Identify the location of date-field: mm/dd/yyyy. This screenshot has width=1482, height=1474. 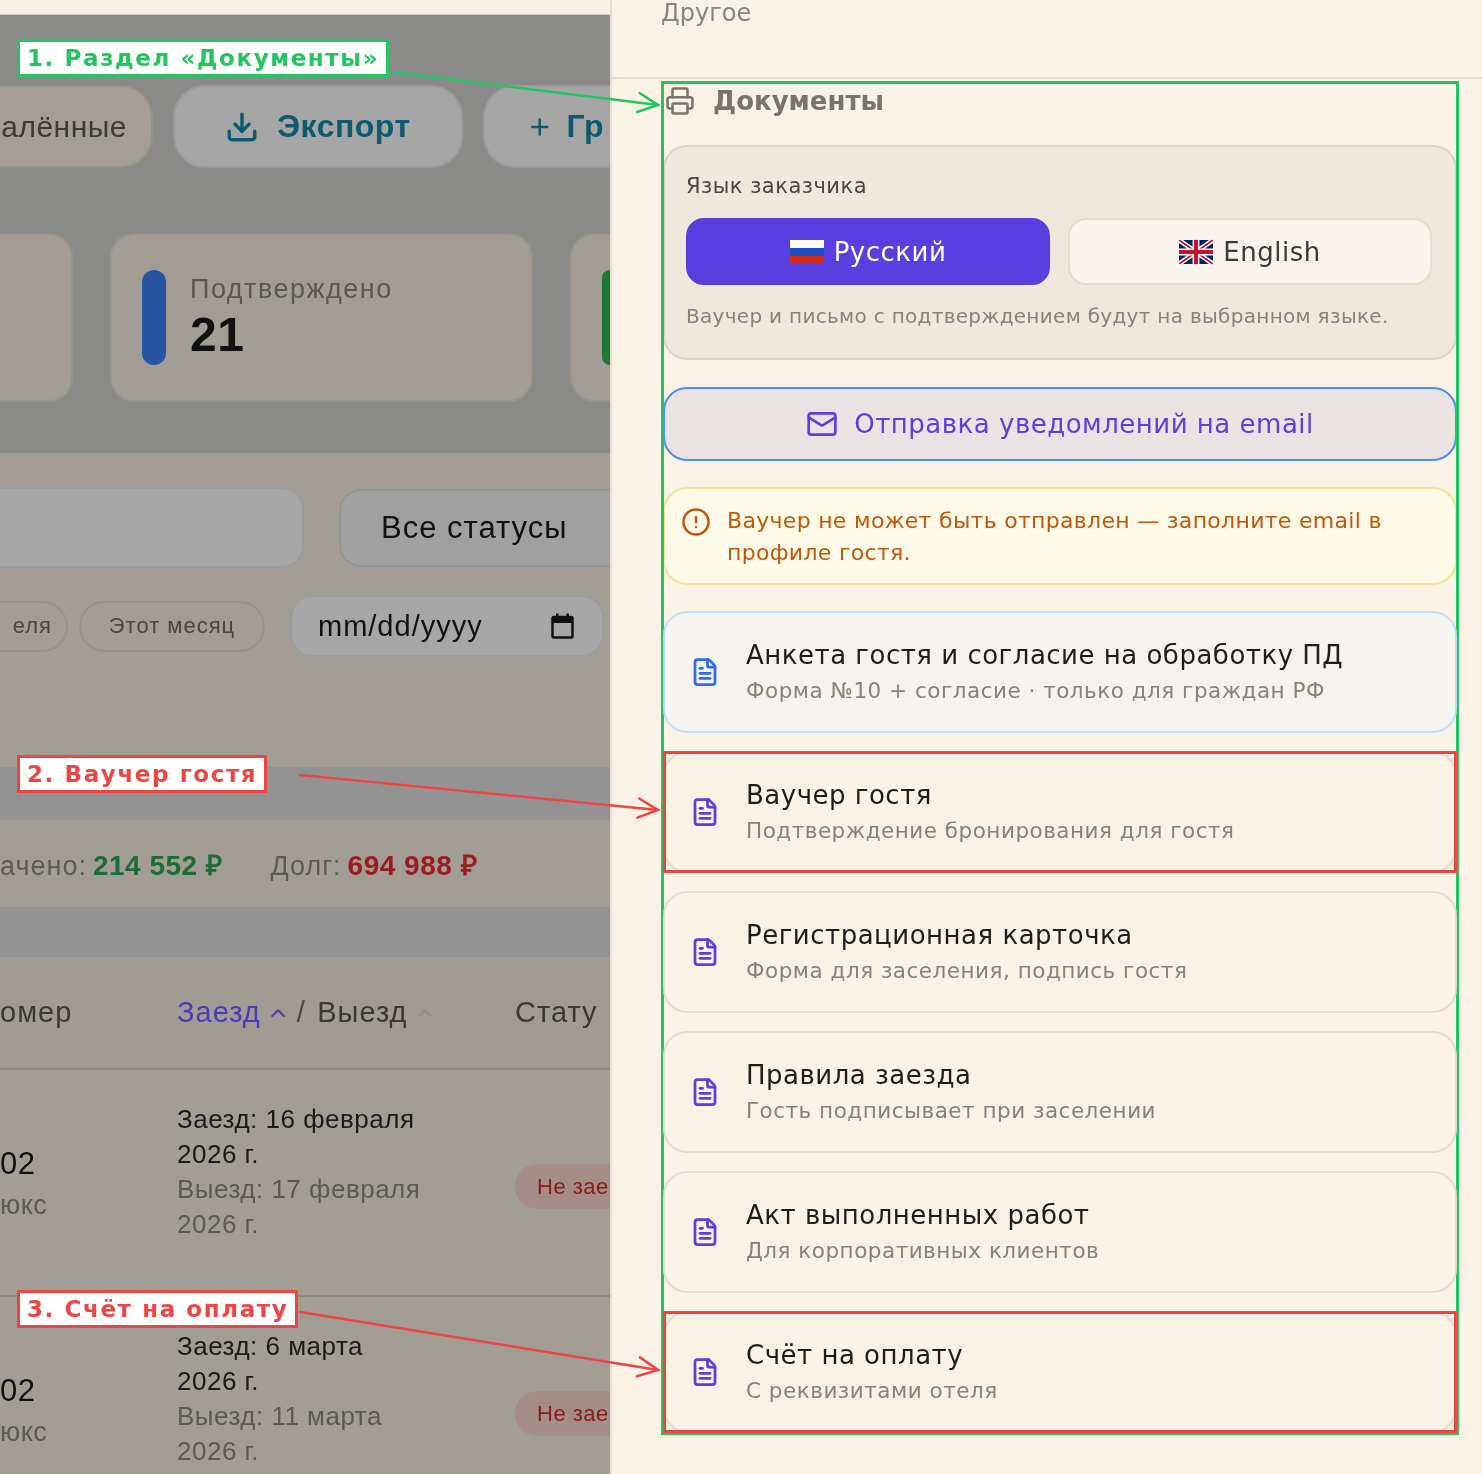
(447, 626).